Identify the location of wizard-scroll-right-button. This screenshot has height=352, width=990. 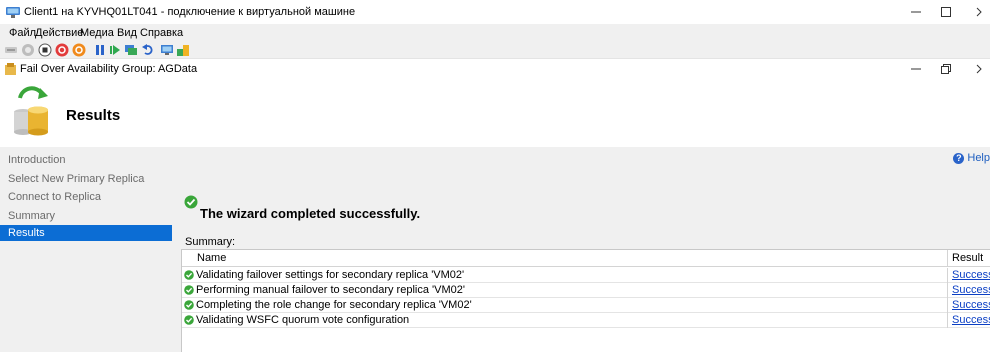
(976, 69).